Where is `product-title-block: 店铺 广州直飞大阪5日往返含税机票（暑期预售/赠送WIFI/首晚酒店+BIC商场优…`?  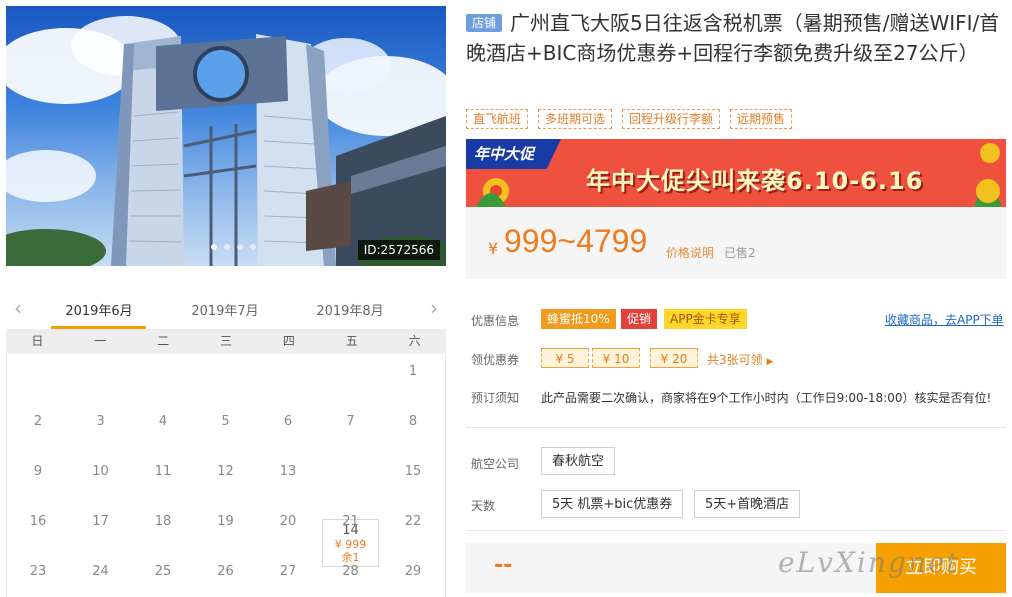 product-title-block: 店铺 广州直飞大阪5日往返含税机票（暑期预售/赠送WIFI/首晚酒店+BIC商场优… is located at coordinates (736, 38).